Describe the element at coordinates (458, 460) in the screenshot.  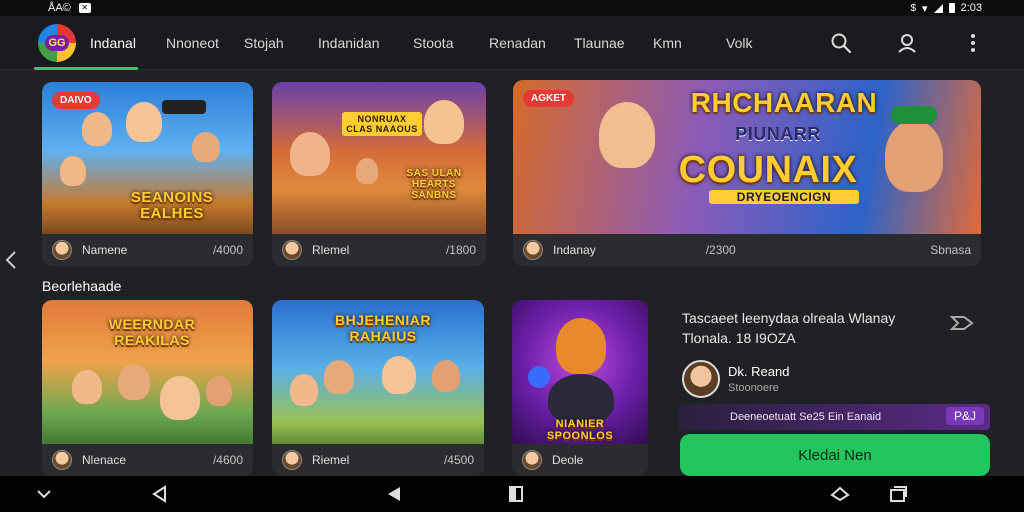
I see `game-count: /4500` at that location.